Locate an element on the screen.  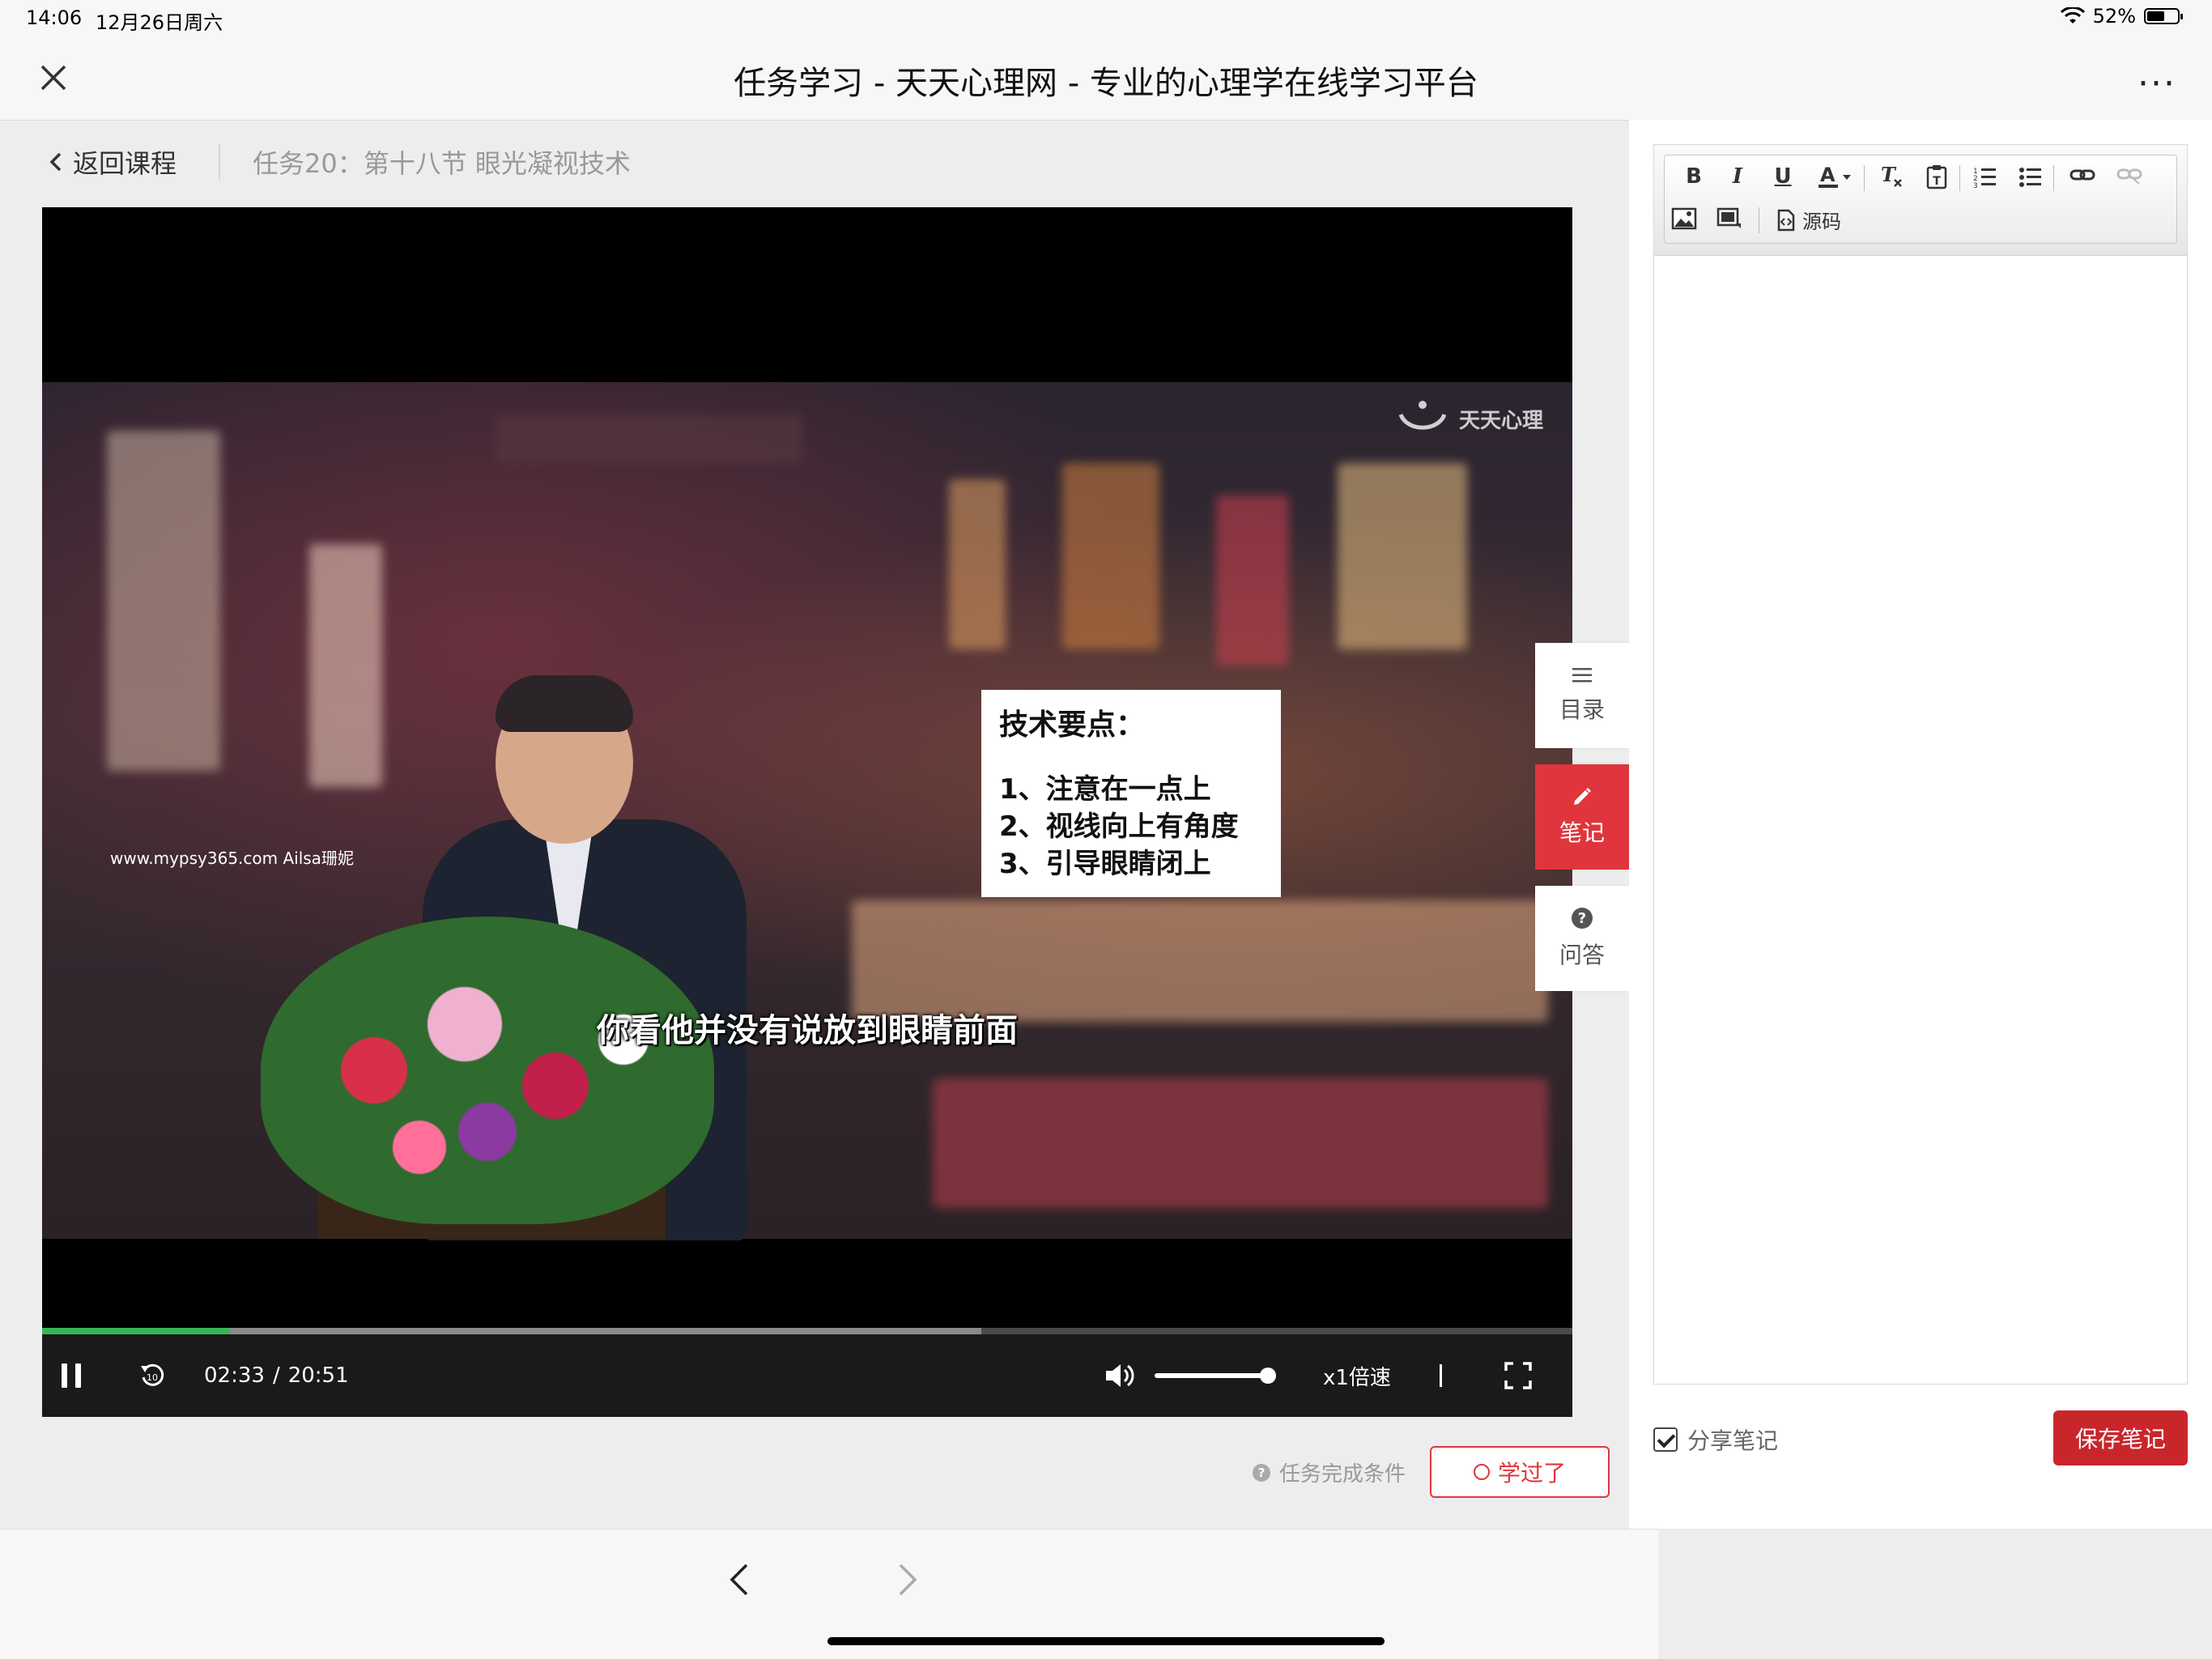
insert-image-button is located at coordinates (1684, 219).